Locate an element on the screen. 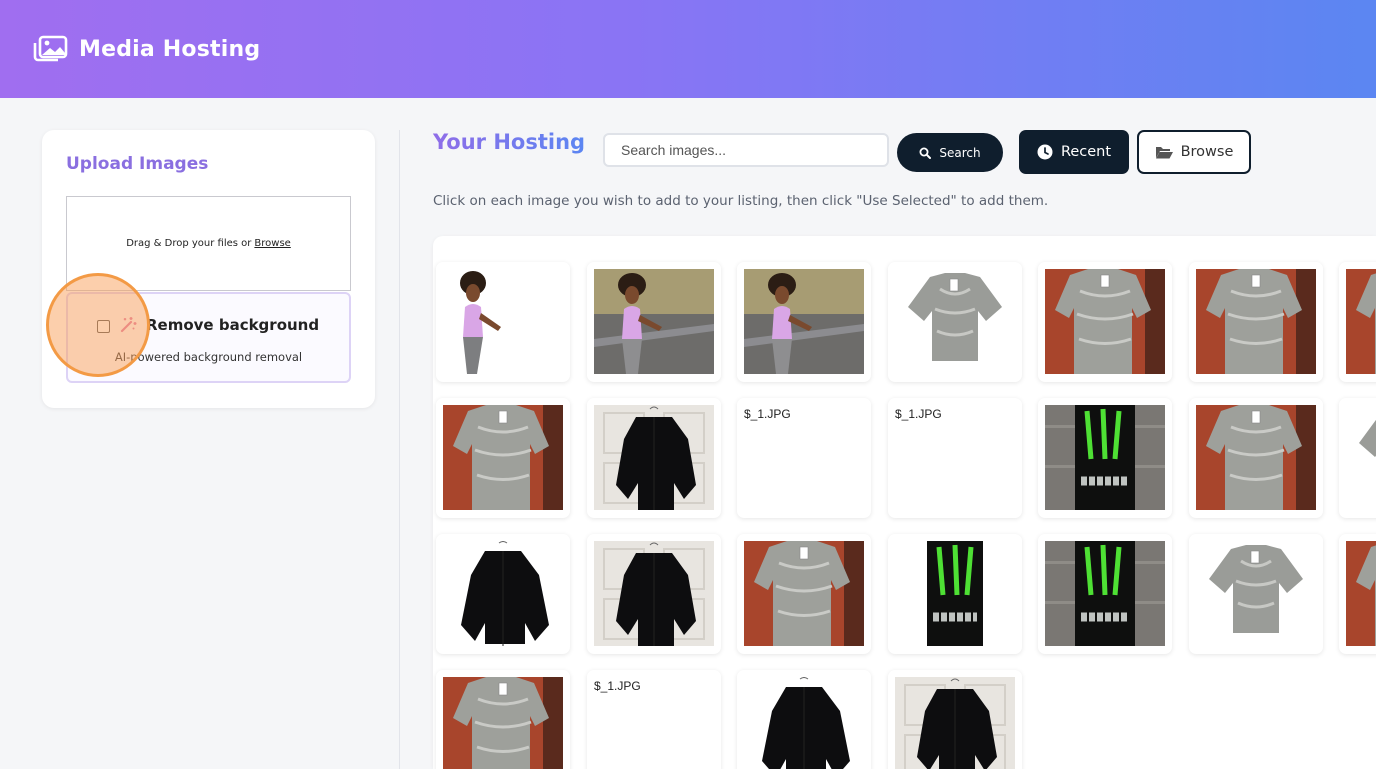 This screenshot has height=769, width=1376. remove-background-checkbox is located at coordinates (103, 326).